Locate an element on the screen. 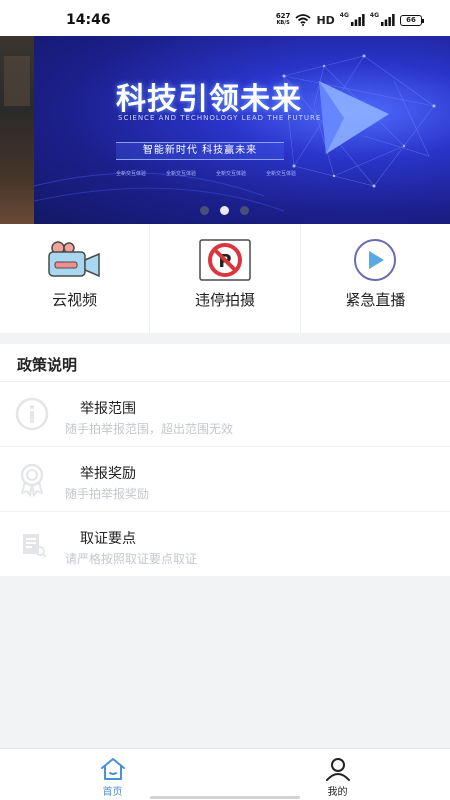 The height and width of the screenshot is (800, 450). policy-item-name: 举报范围 is located at coordinates (108, 409).